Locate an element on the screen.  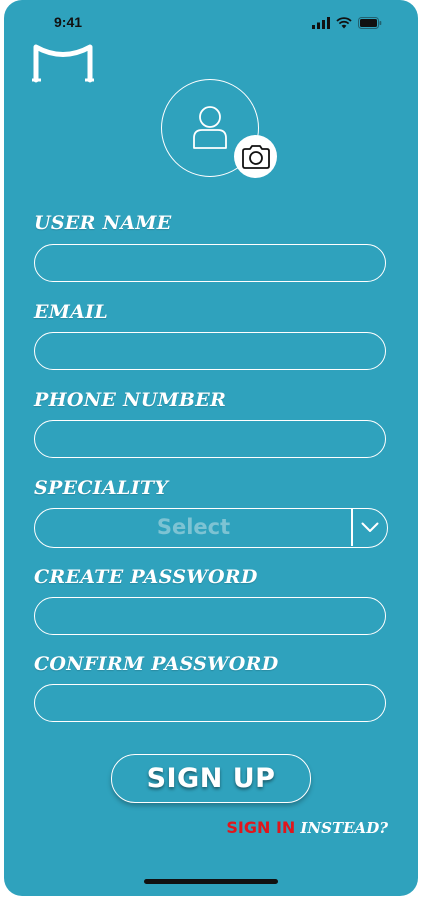
create-password-input is located at coordinates (210, 616).